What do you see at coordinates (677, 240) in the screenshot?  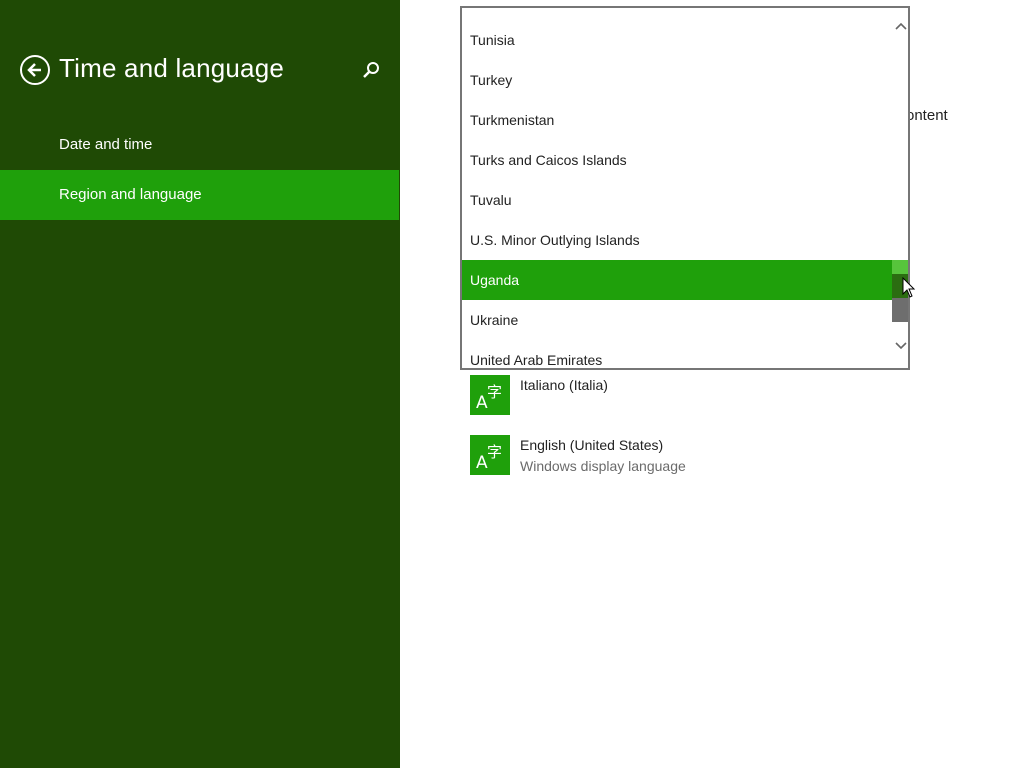 I see `dropdown-option: U.S. Minor Outlying Islands` at bounding box center [677, 240].